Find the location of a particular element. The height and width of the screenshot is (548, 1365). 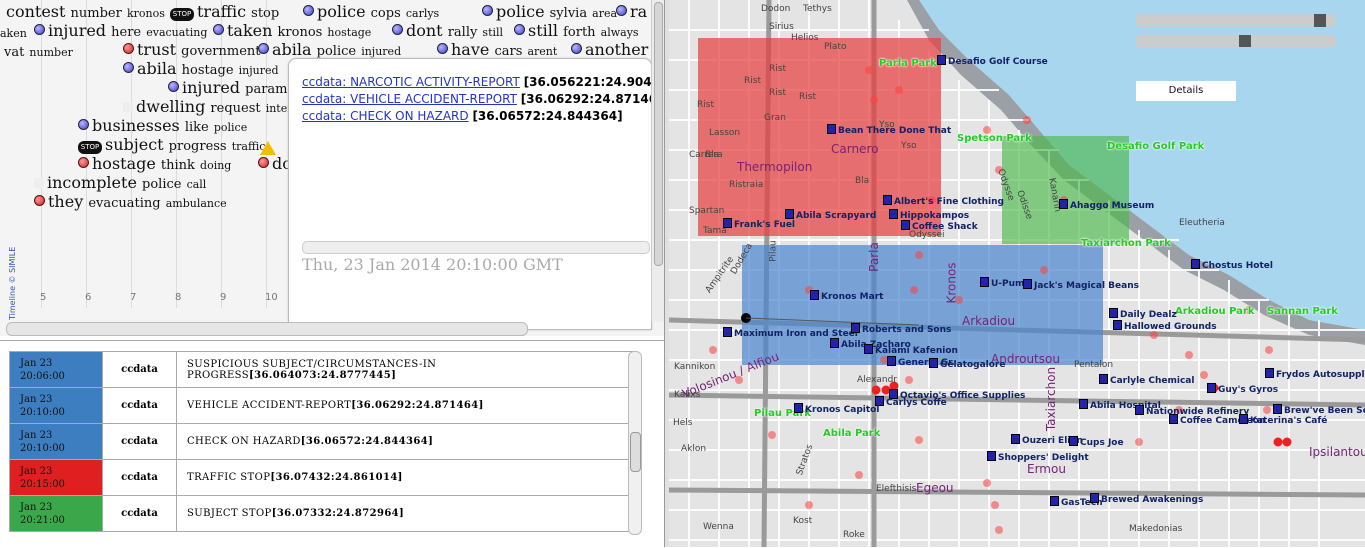

timeline-event: businesses like police is located at coordinates (162, 127).